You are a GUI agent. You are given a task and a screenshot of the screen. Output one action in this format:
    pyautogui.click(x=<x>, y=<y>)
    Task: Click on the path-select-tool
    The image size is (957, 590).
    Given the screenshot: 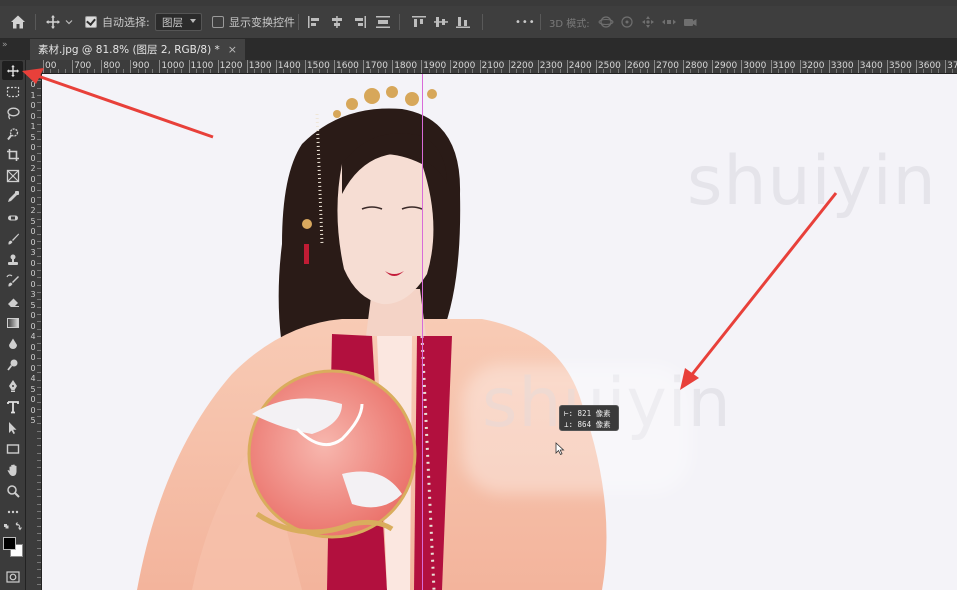 What is the action you would take?
    pyautogui.click(x=12, y=427)
    